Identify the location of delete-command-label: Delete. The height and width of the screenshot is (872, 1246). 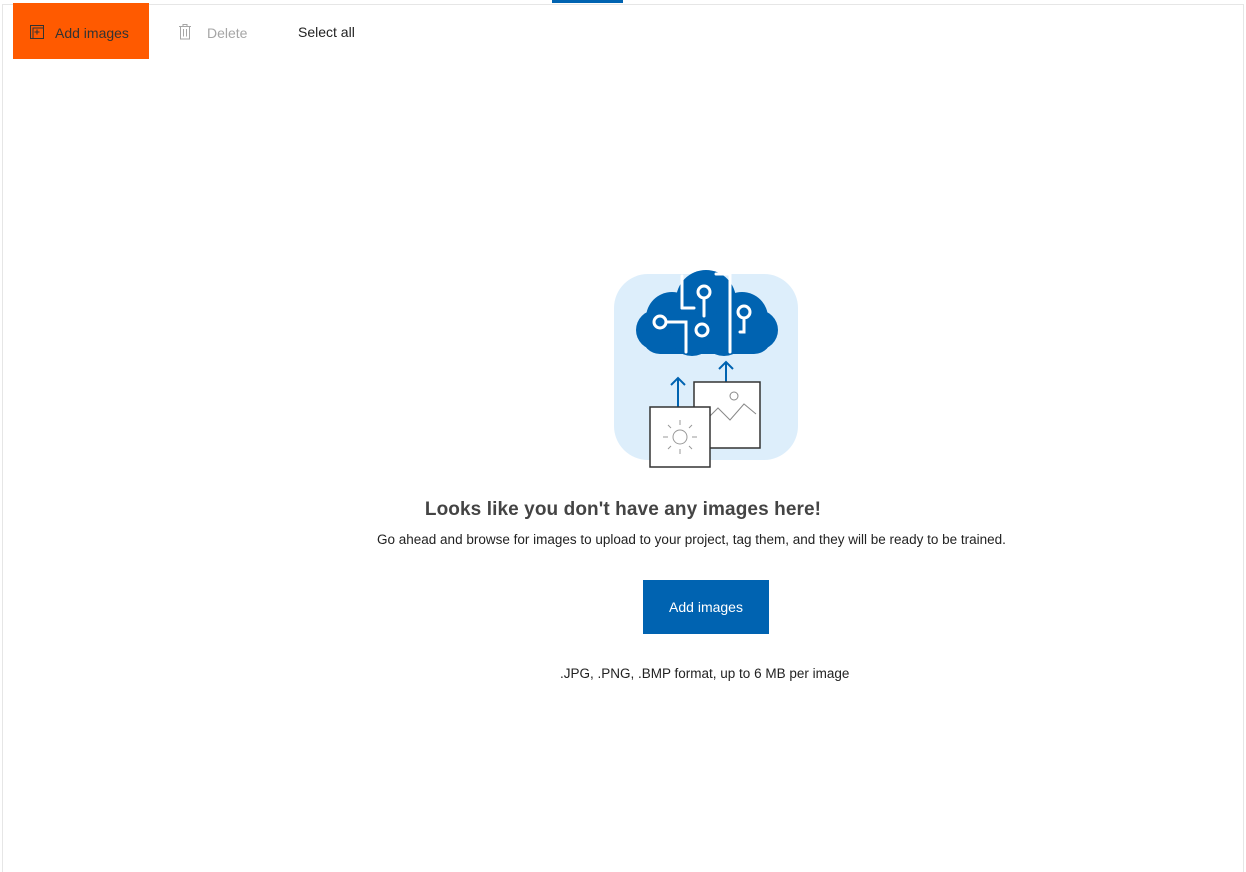
(227, 33).